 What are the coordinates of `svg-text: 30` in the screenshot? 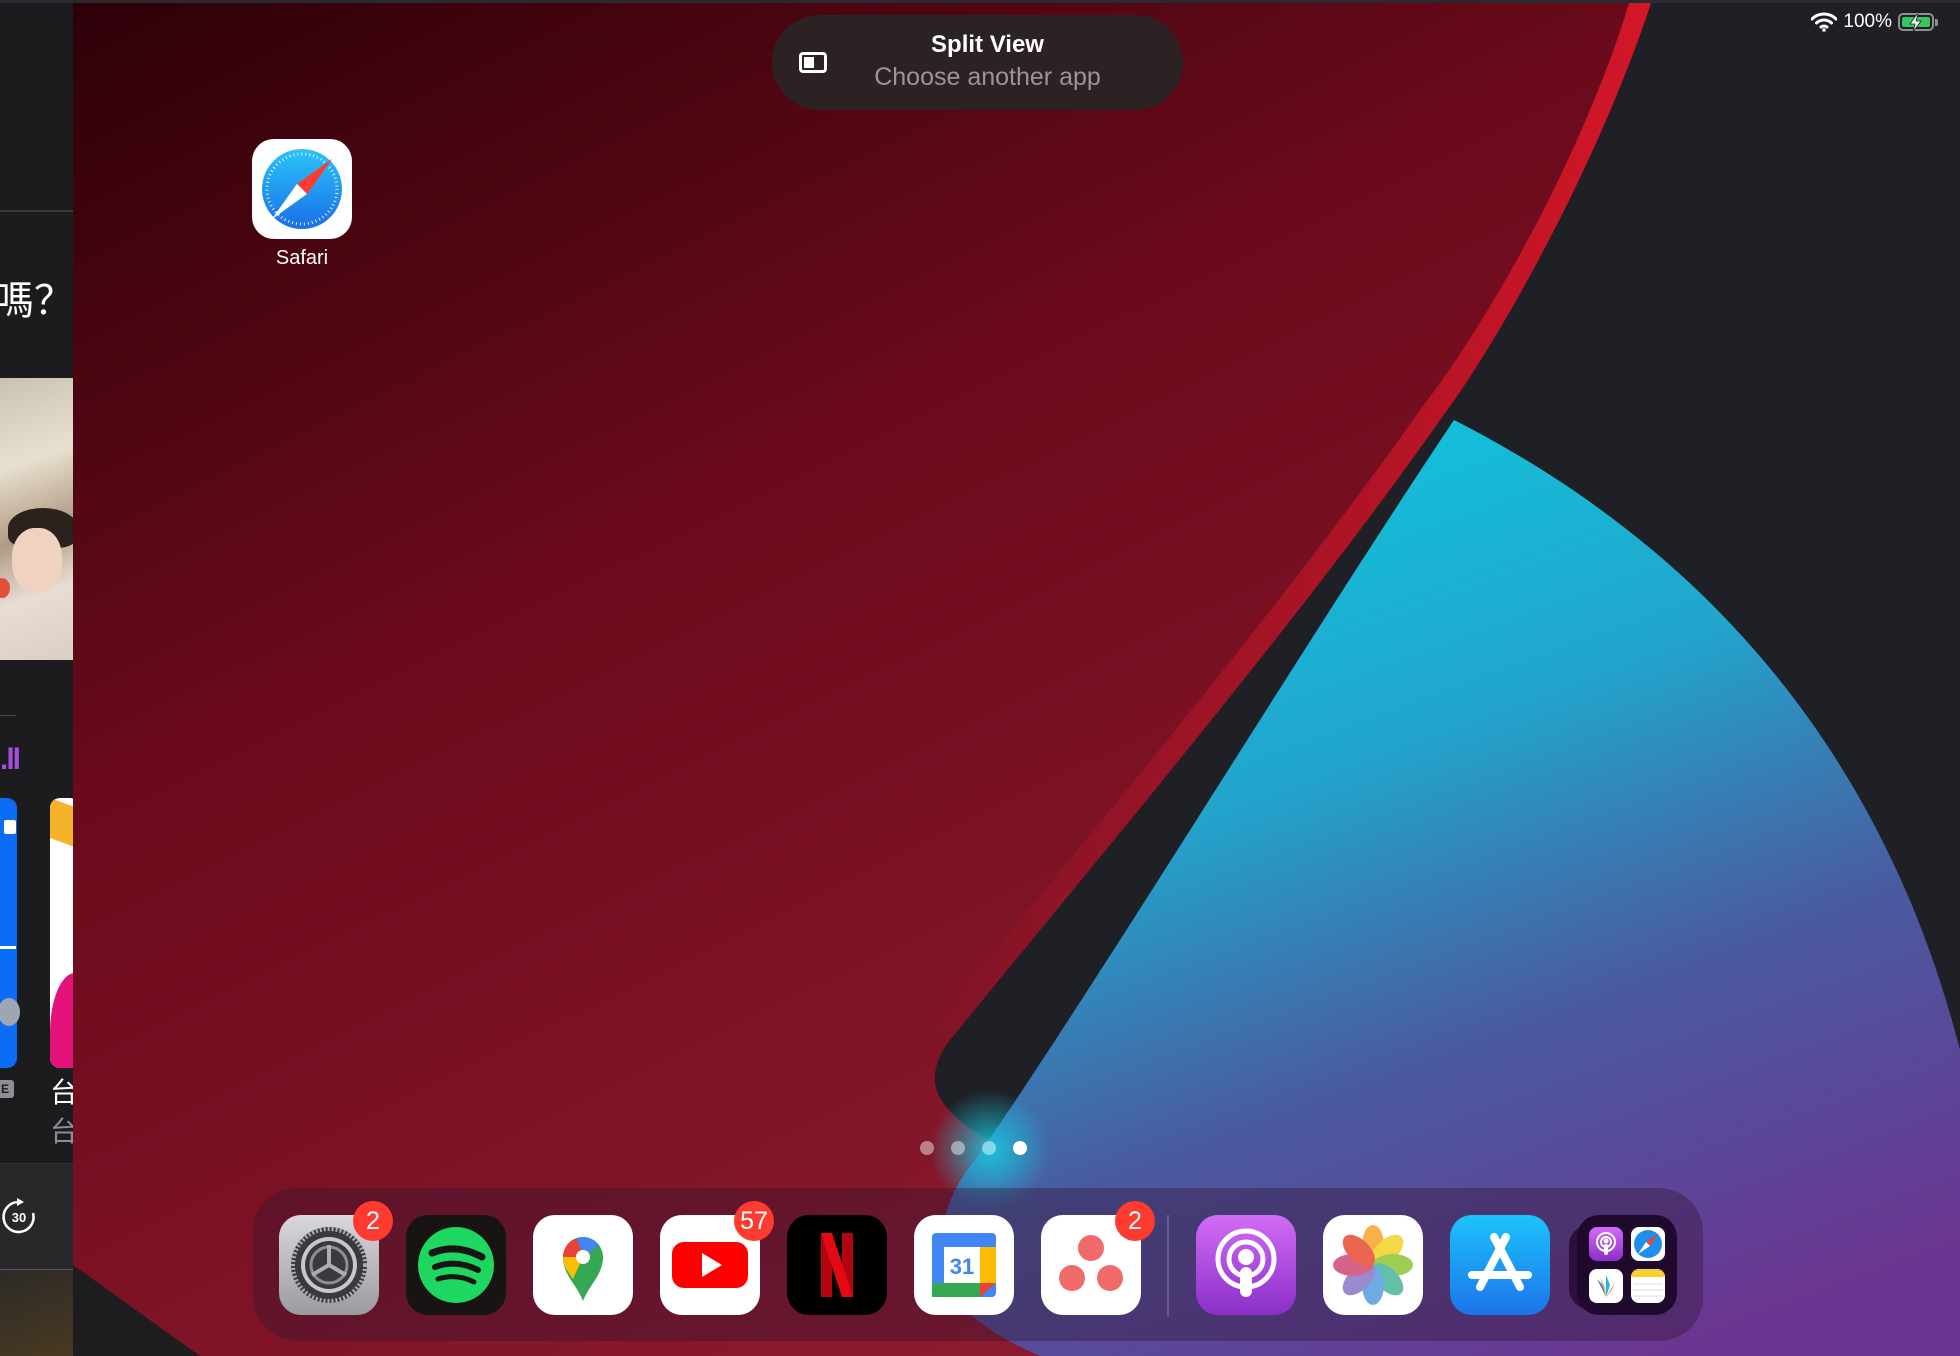 It's located at (19, 1217).